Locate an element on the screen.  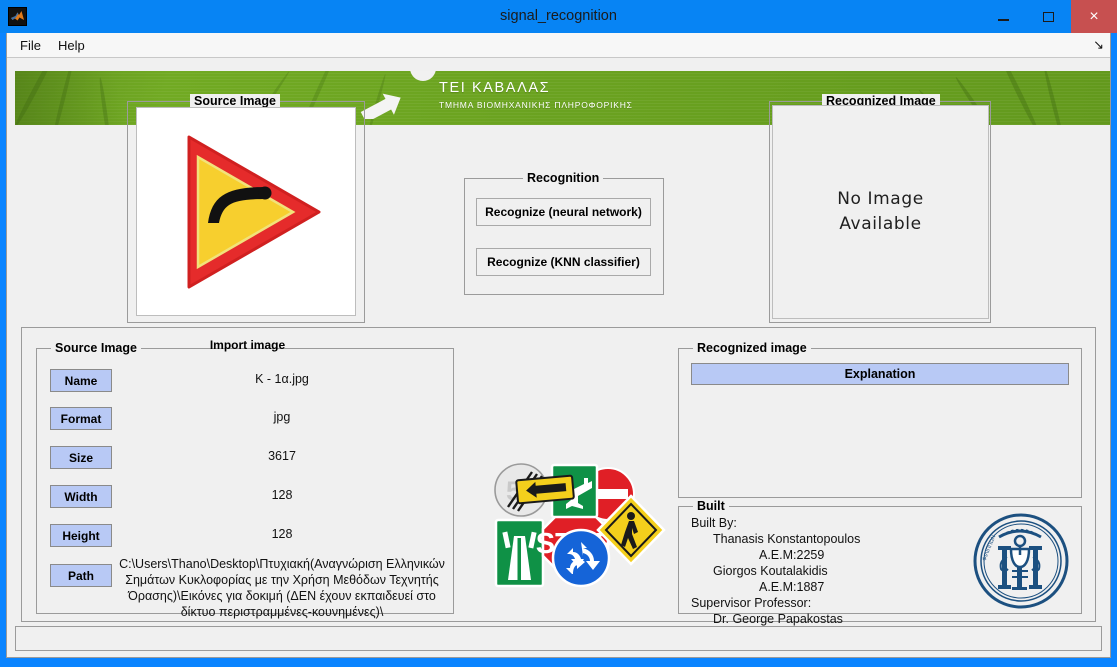
source-width-button: Width is located at coordinates (81, 496).